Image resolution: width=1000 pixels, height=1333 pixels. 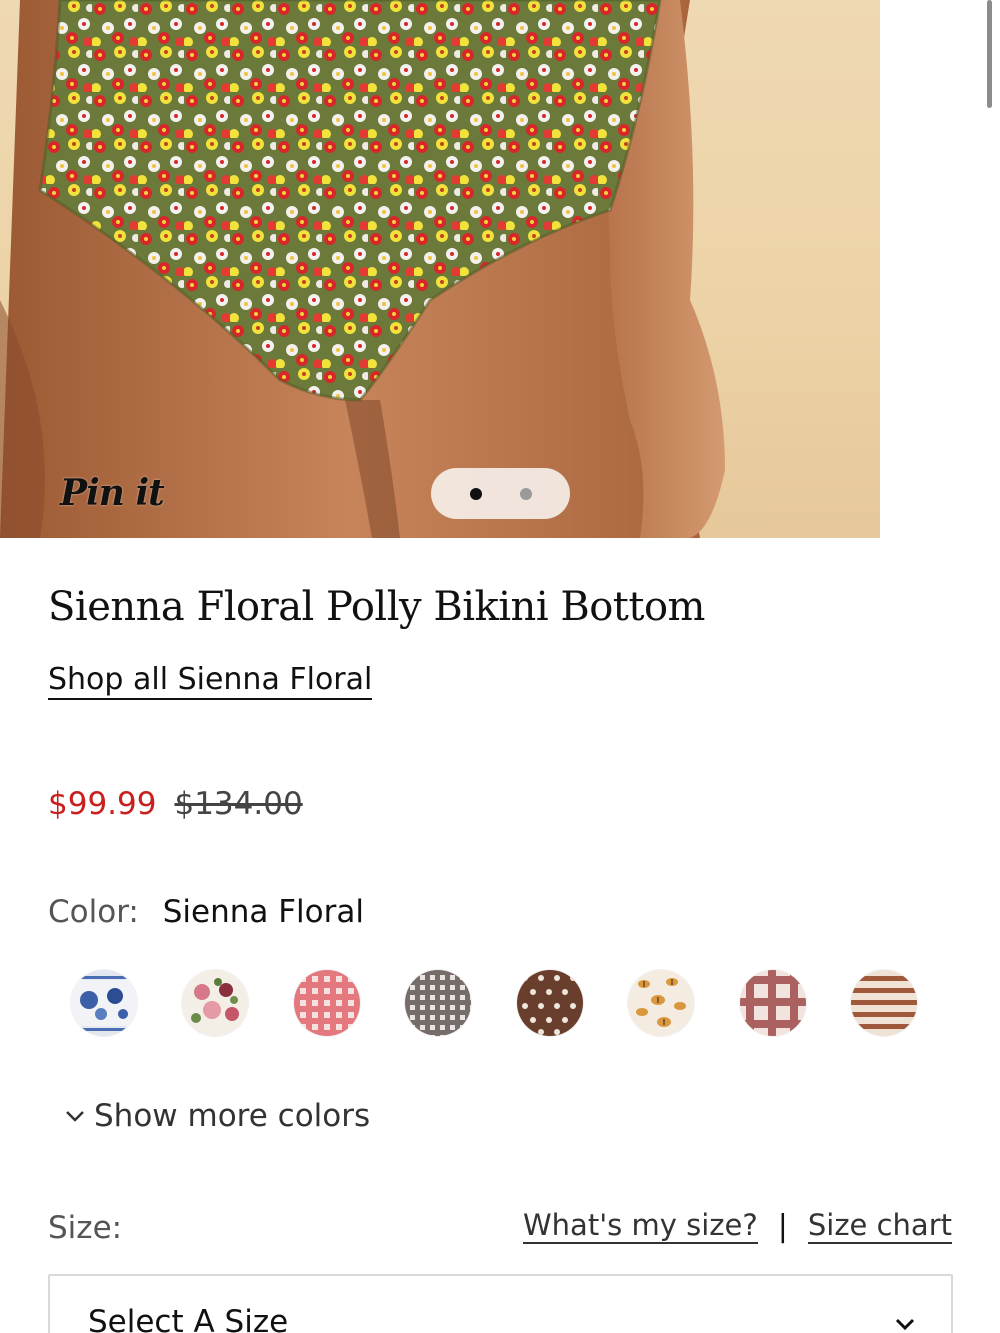 I want to click on swatch-red-gingham, so click(x=326, y=1003).